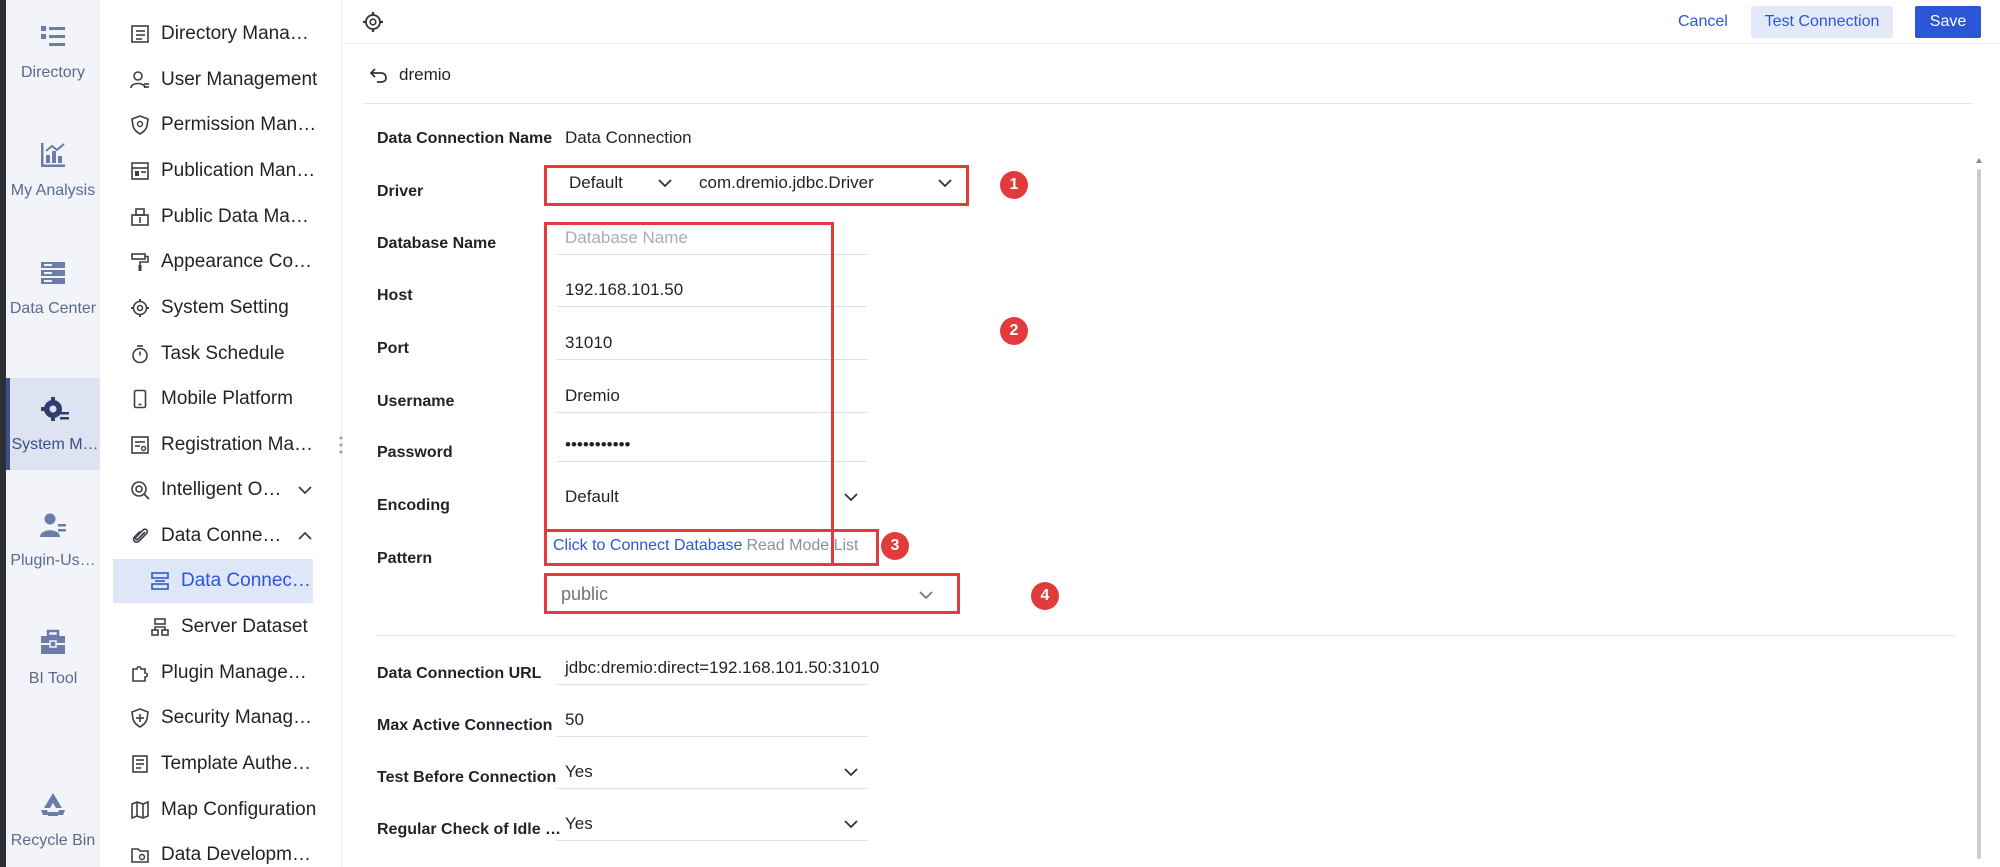  Describe the element at coordinates (221, 627) in the screenshot. I see `menu-item-server-dataset: Server Dataset` at that location.